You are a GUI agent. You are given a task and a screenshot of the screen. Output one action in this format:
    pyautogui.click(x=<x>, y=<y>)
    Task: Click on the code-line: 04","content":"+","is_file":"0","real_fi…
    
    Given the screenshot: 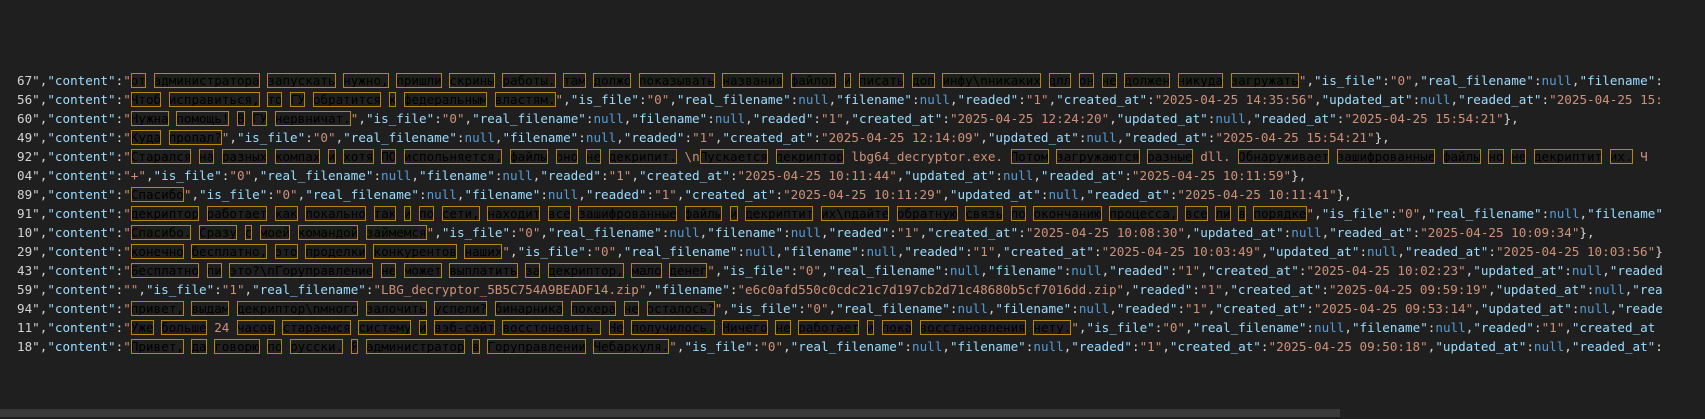 What is the action you would take?
    pyautogui.click(x=852, y=175)
    